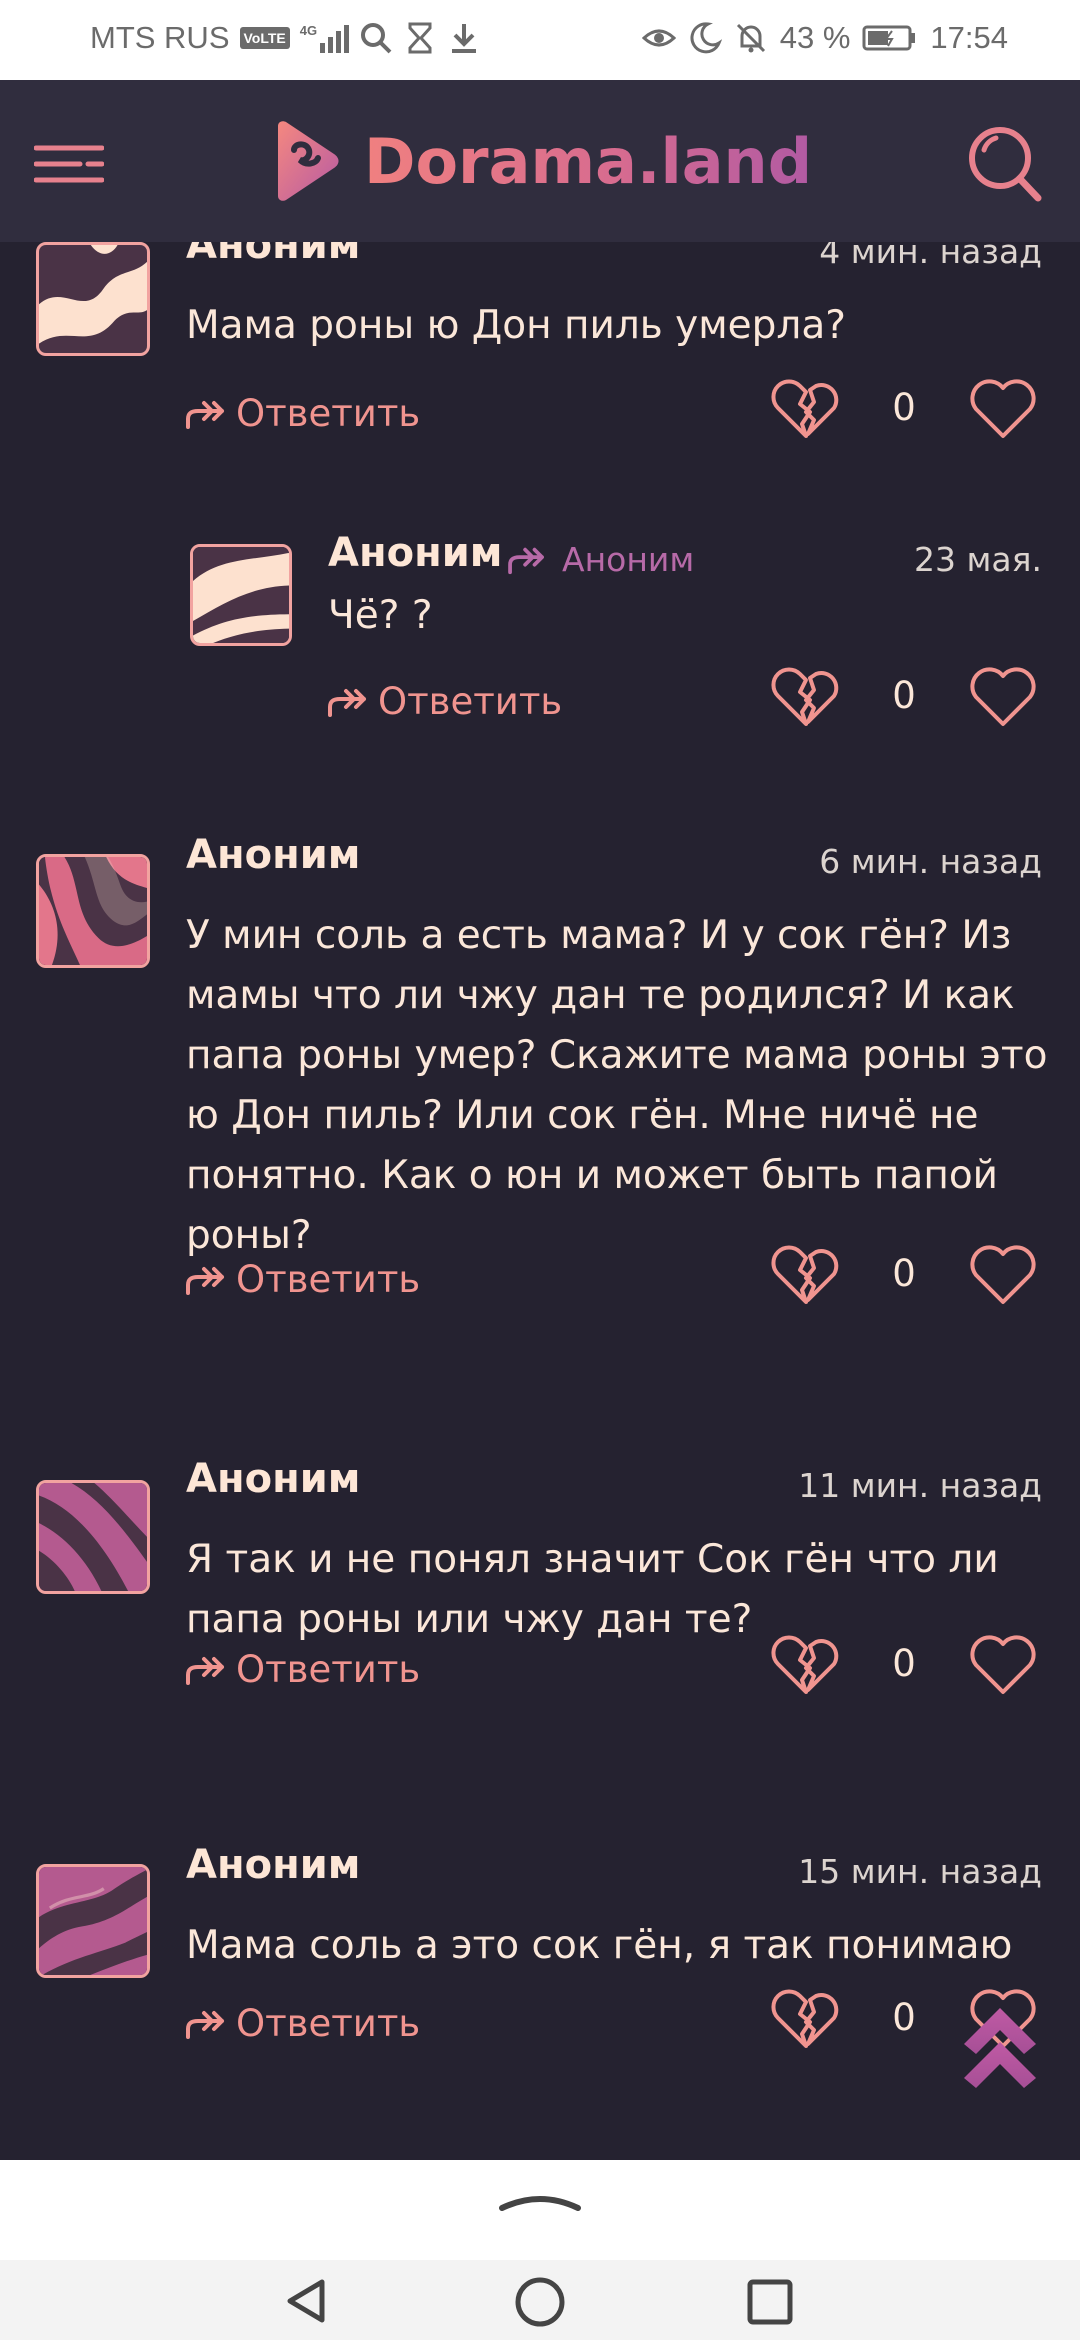 This screenshot has height=2340, width=1080. Describe the element at coordinates (750, 38) in the screenshot. I see `bell-off-icon` at that location.